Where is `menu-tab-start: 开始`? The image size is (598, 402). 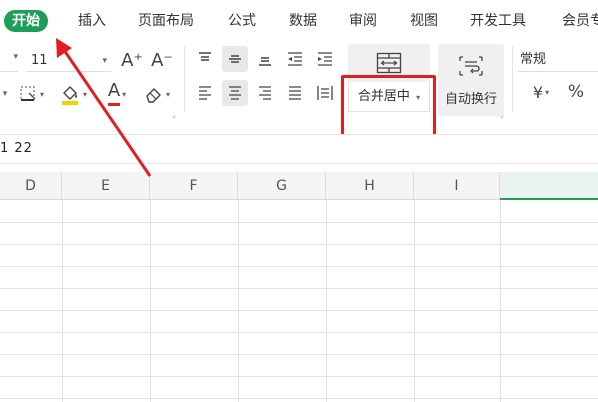 menu-tab-start: 开始 is located at coordinates (26, 21).